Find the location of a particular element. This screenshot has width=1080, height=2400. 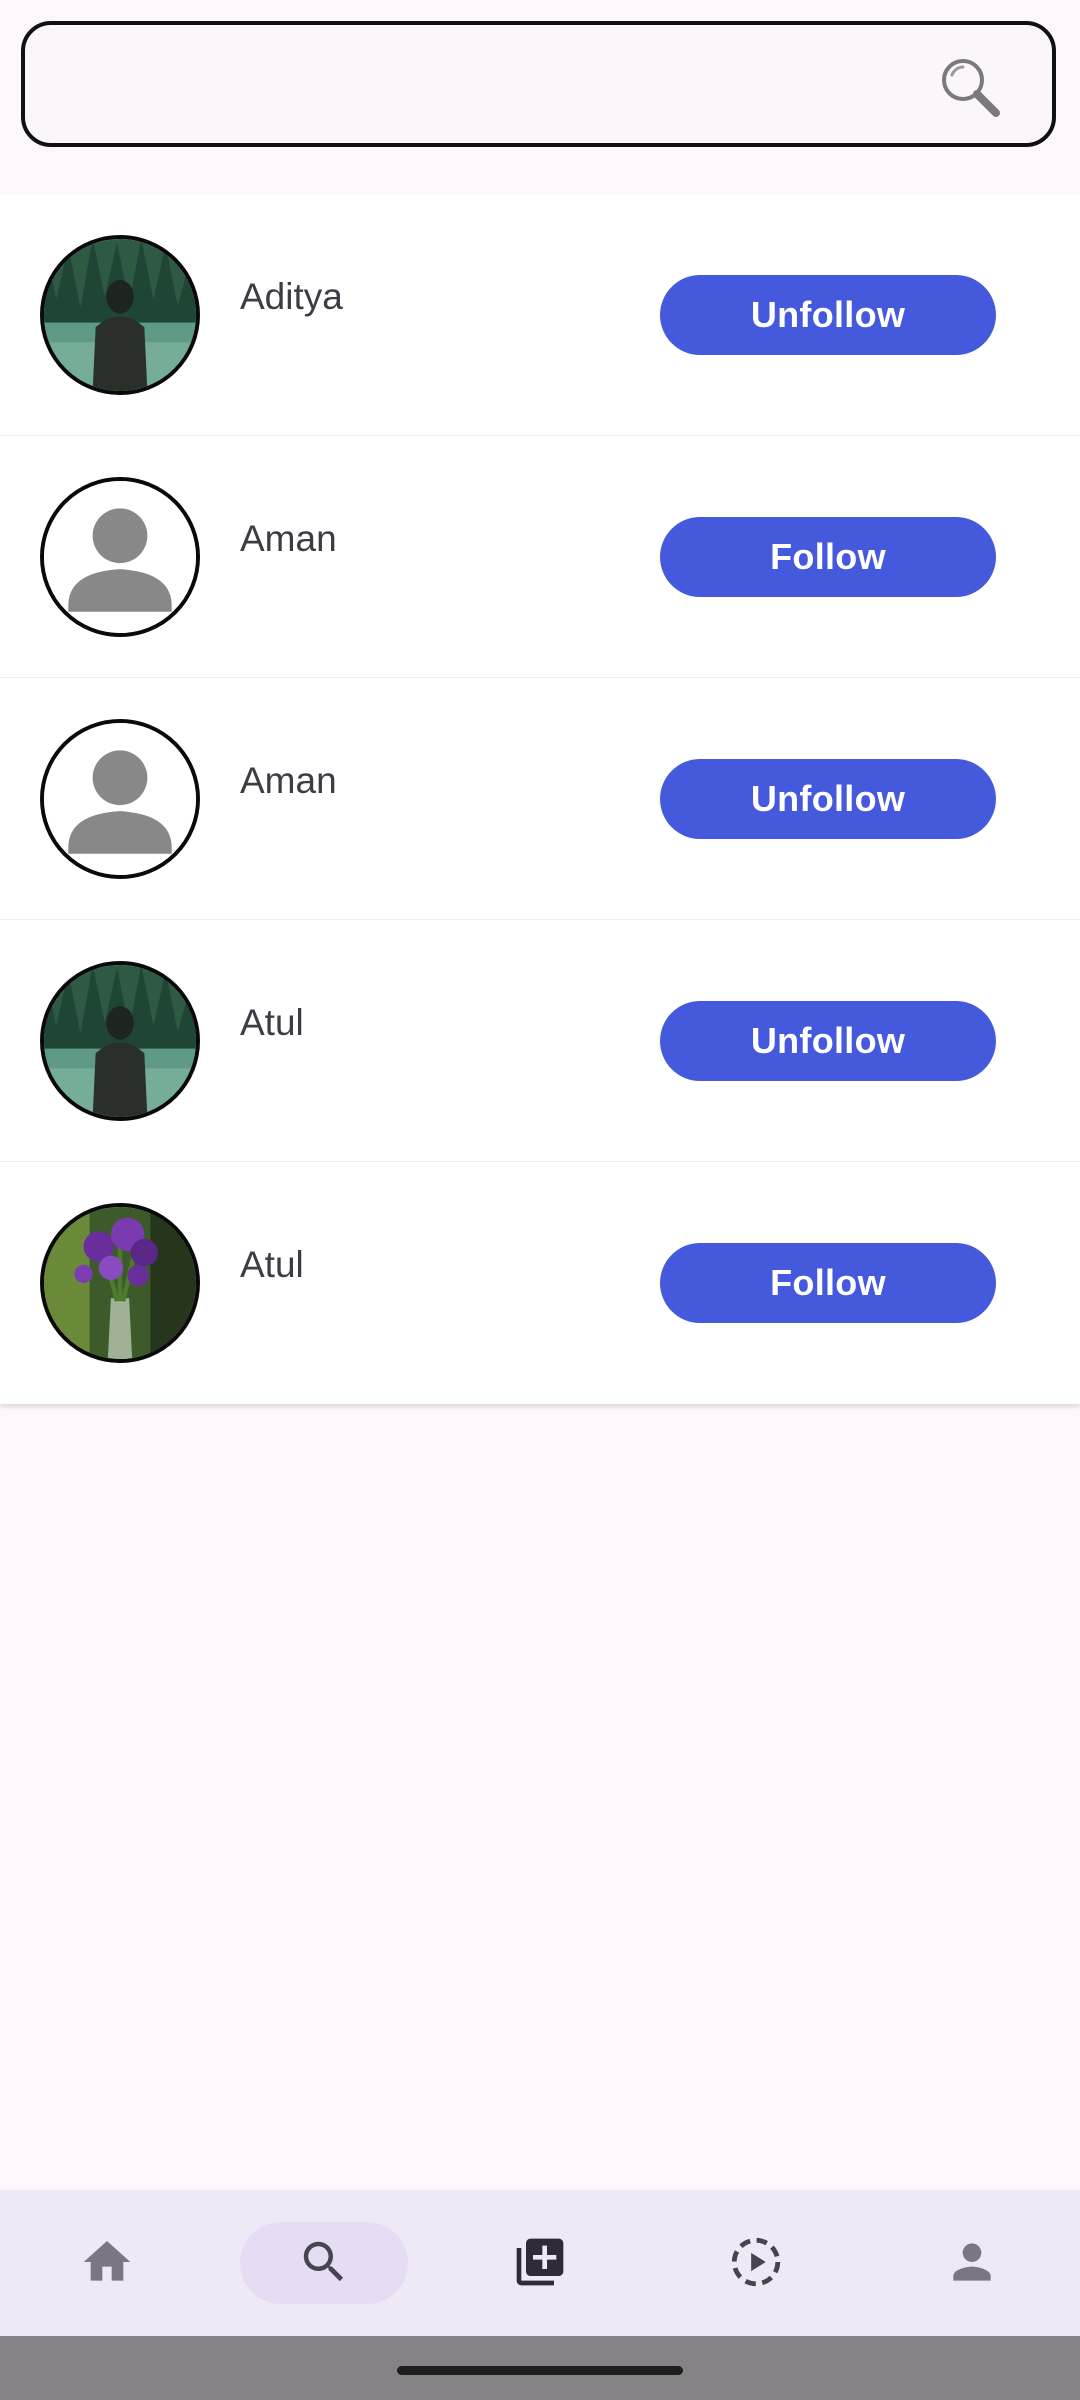

search-input is located at coordinates (497, 86).